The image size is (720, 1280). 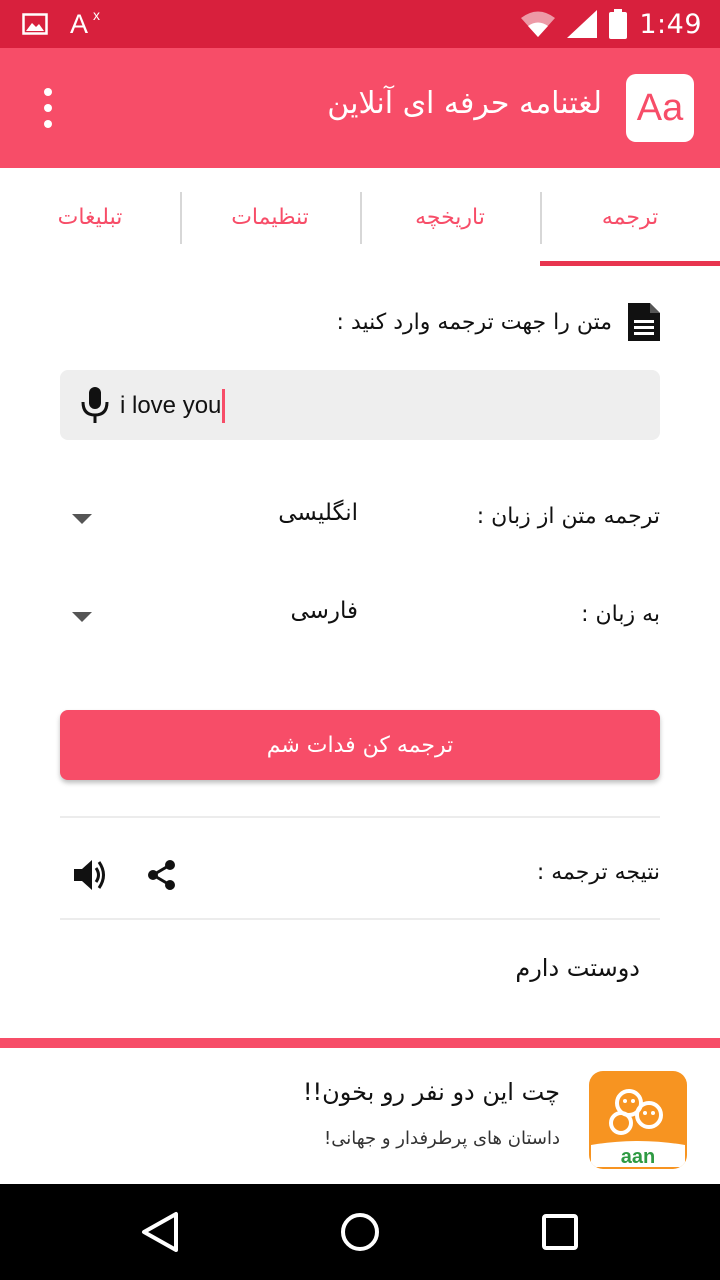 What do you see at coordinates (464, 103) in the screenshot?
I see `app-title: لغتنامه حرفه ای آنلاین` at bounding box center [464, 103].